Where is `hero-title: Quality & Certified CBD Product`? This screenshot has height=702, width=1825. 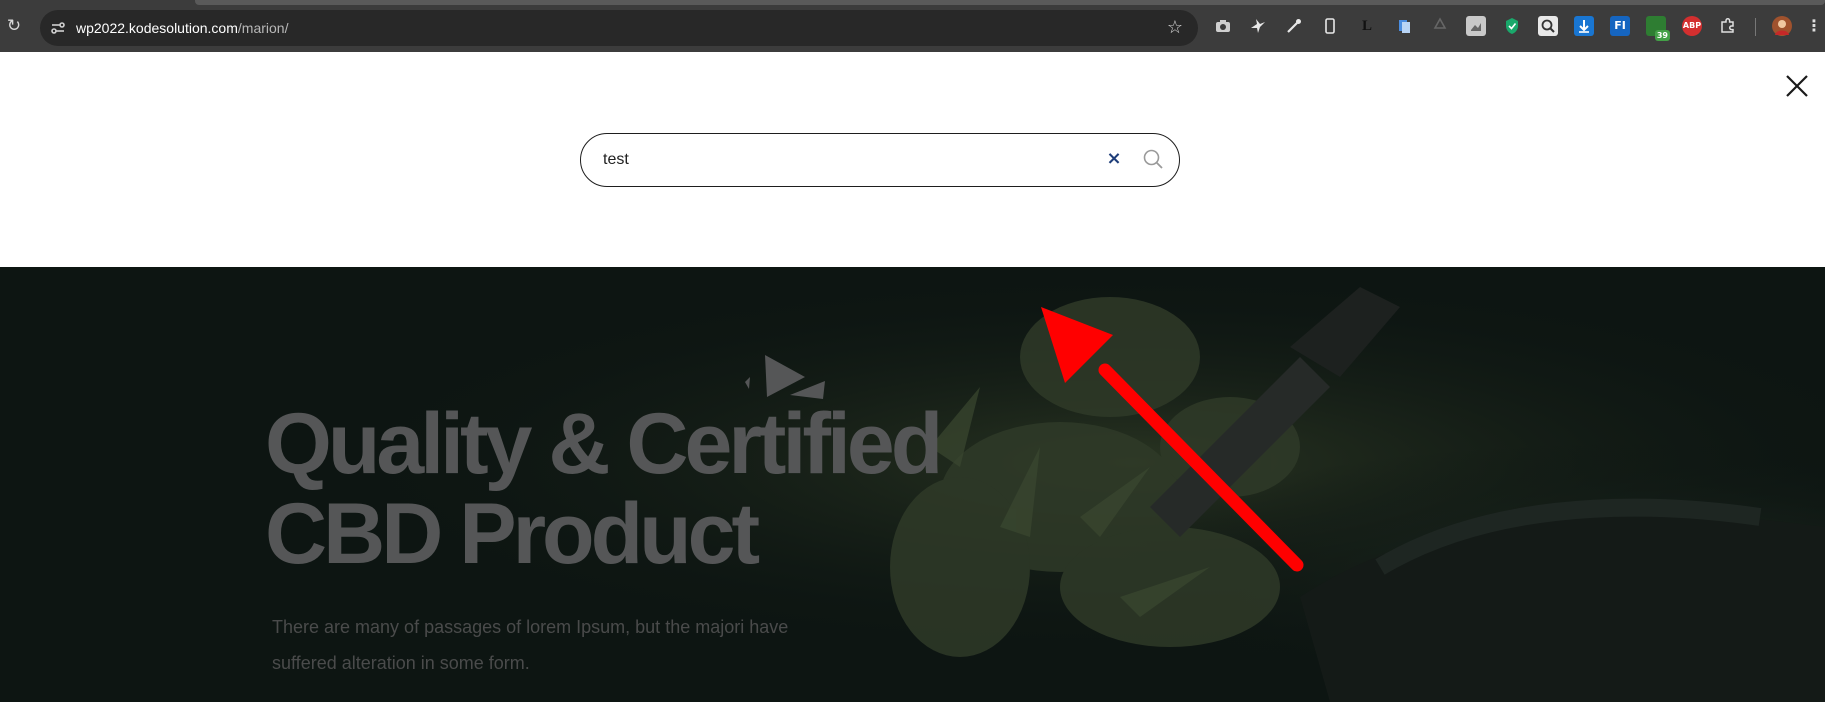 hero-title: Quality & Certified CBD Product is located at coordinates (604, 489).